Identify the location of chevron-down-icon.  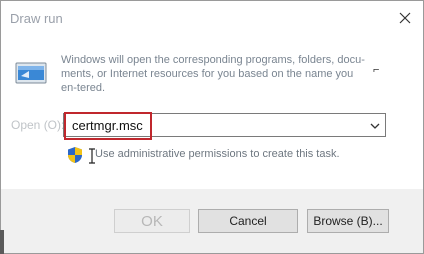
(375, 126).